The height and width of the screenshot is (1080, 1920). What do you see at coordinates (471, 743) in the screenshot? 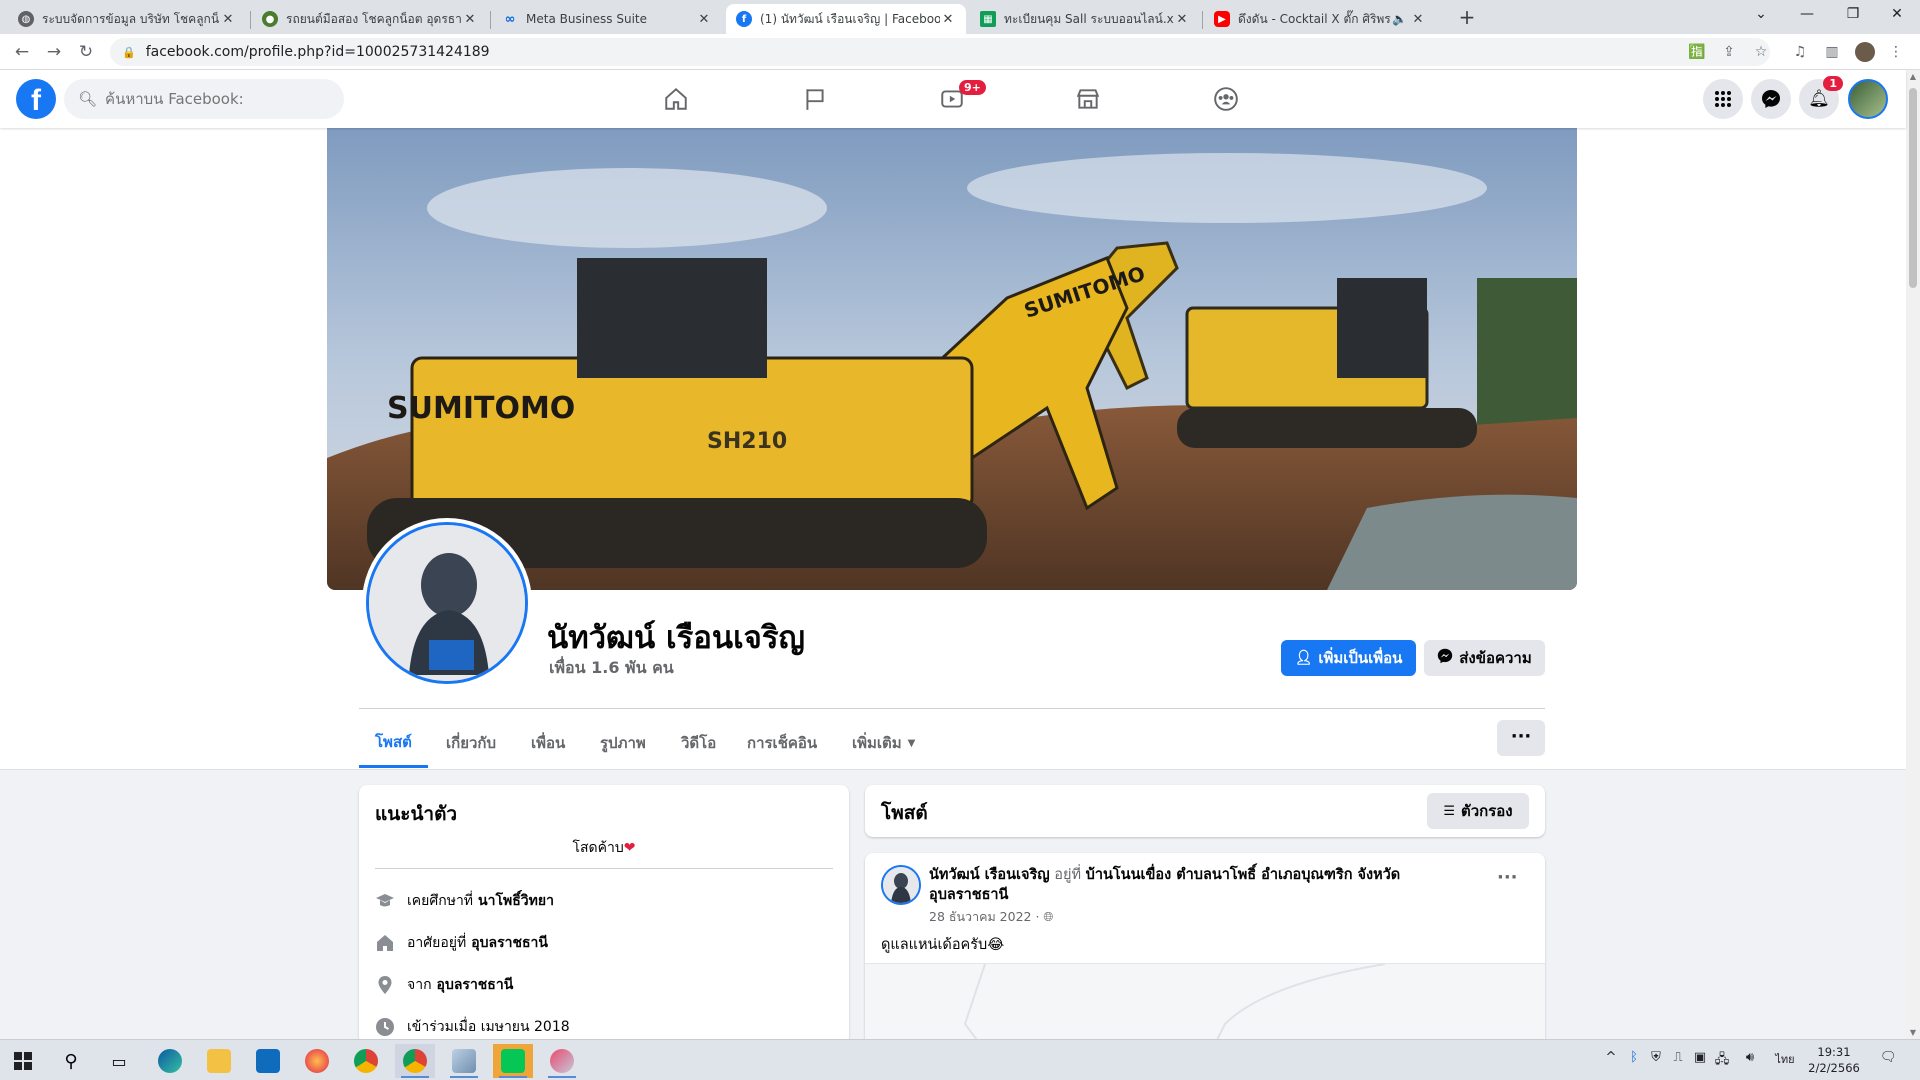
I see `tab-about: เกี่ยวกับ` at bounding box center [471, 743].